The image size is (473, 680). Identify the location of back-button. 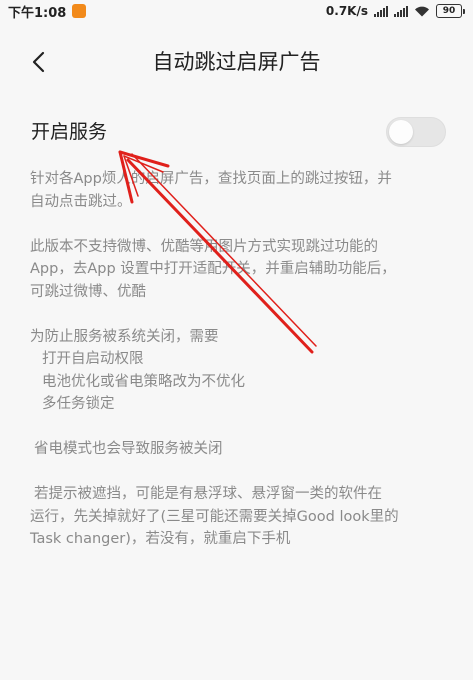
(38, 62).